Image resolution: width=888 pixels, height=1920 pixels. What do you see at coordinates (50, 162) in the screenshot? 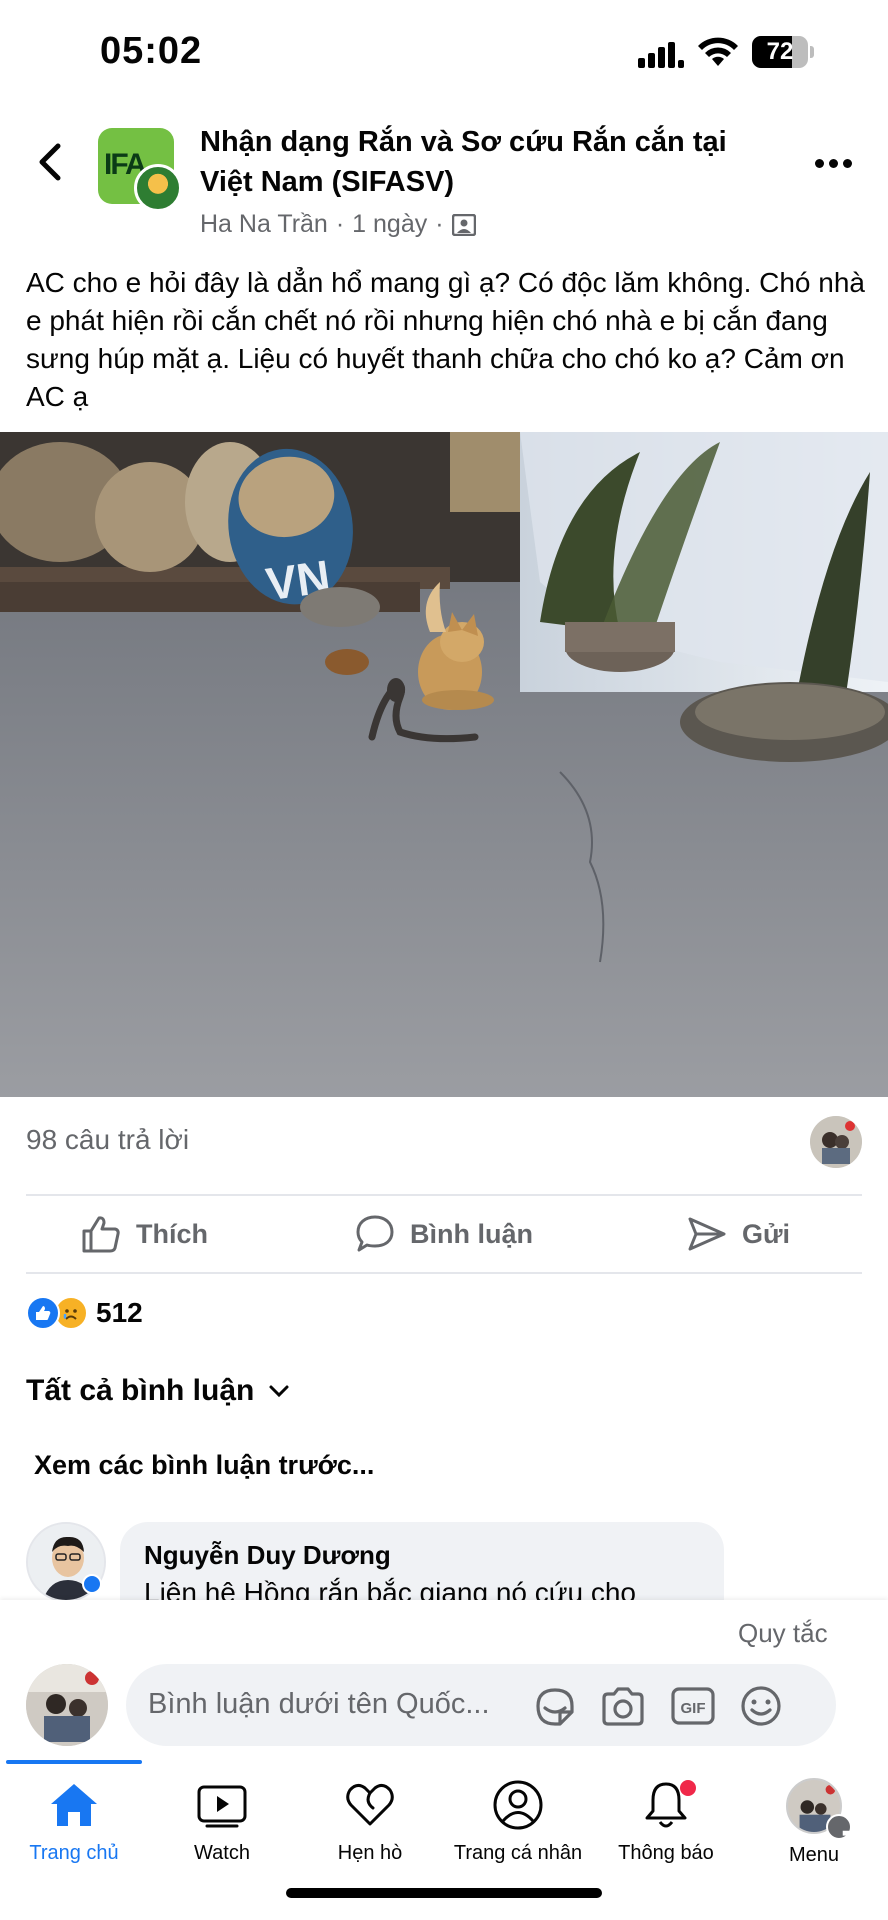
I see `back-icon` at bounding box center [50, 162].